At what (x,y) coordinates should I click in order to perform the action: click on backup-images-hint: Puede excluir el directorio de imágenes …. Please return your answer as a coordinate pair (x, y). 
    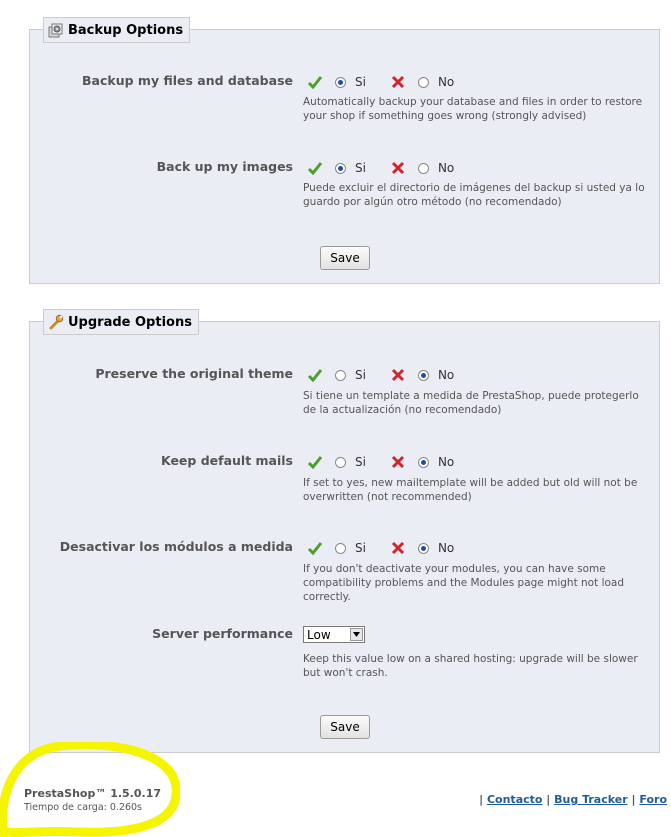
    Looking at the image, I should click on (474, 195).